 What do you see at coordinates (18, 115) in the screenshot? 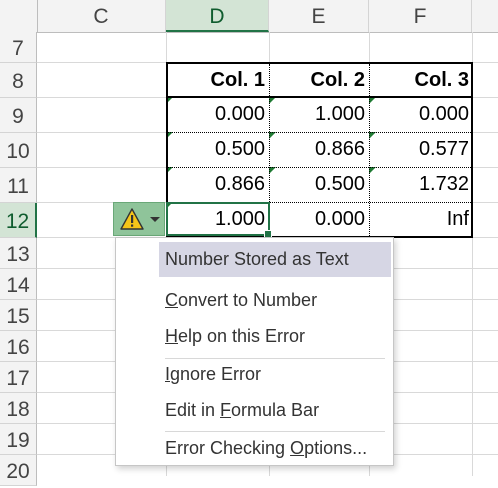
I see `row-header-9: 9` at bounding box center [18, 115].